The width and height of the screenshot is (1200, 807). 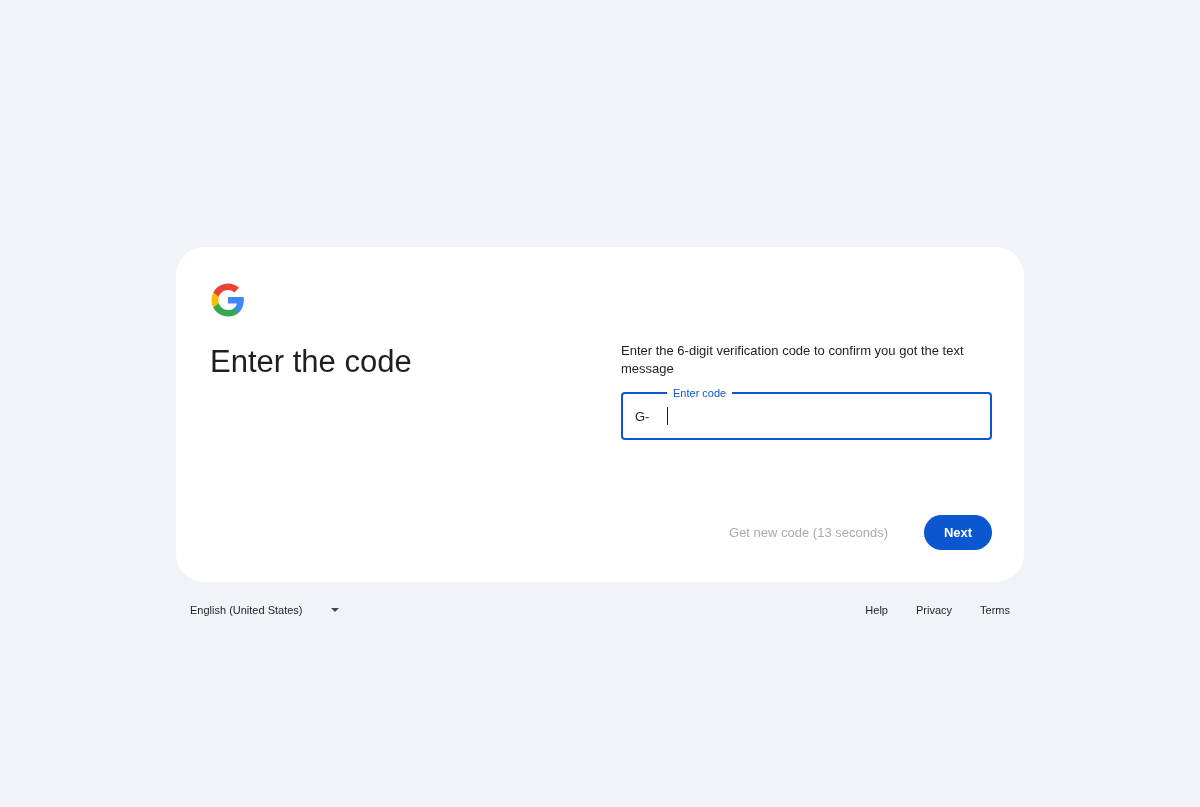 What do you see at coordinates (995, 610) in the screenshot?
I see `footer-link: Terms` at bounding box center [995, 610].